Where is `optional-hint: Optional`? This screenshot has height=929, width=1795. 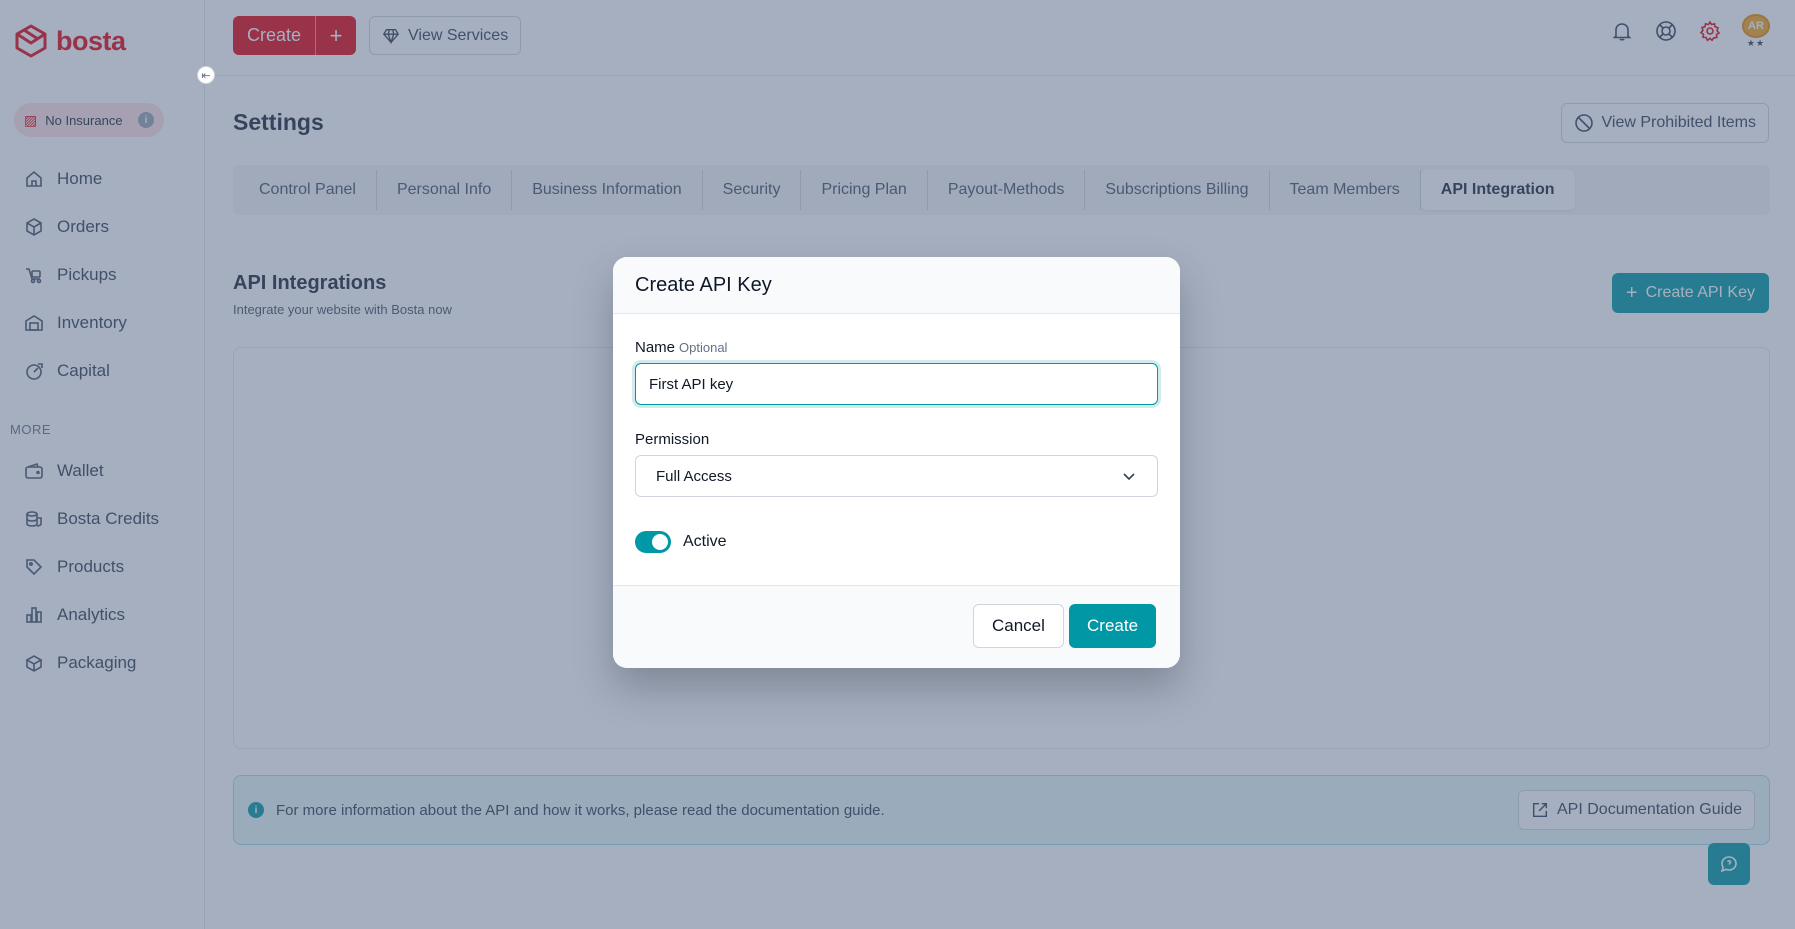 optional-hint: Optional is located at coordinates (703, 347).